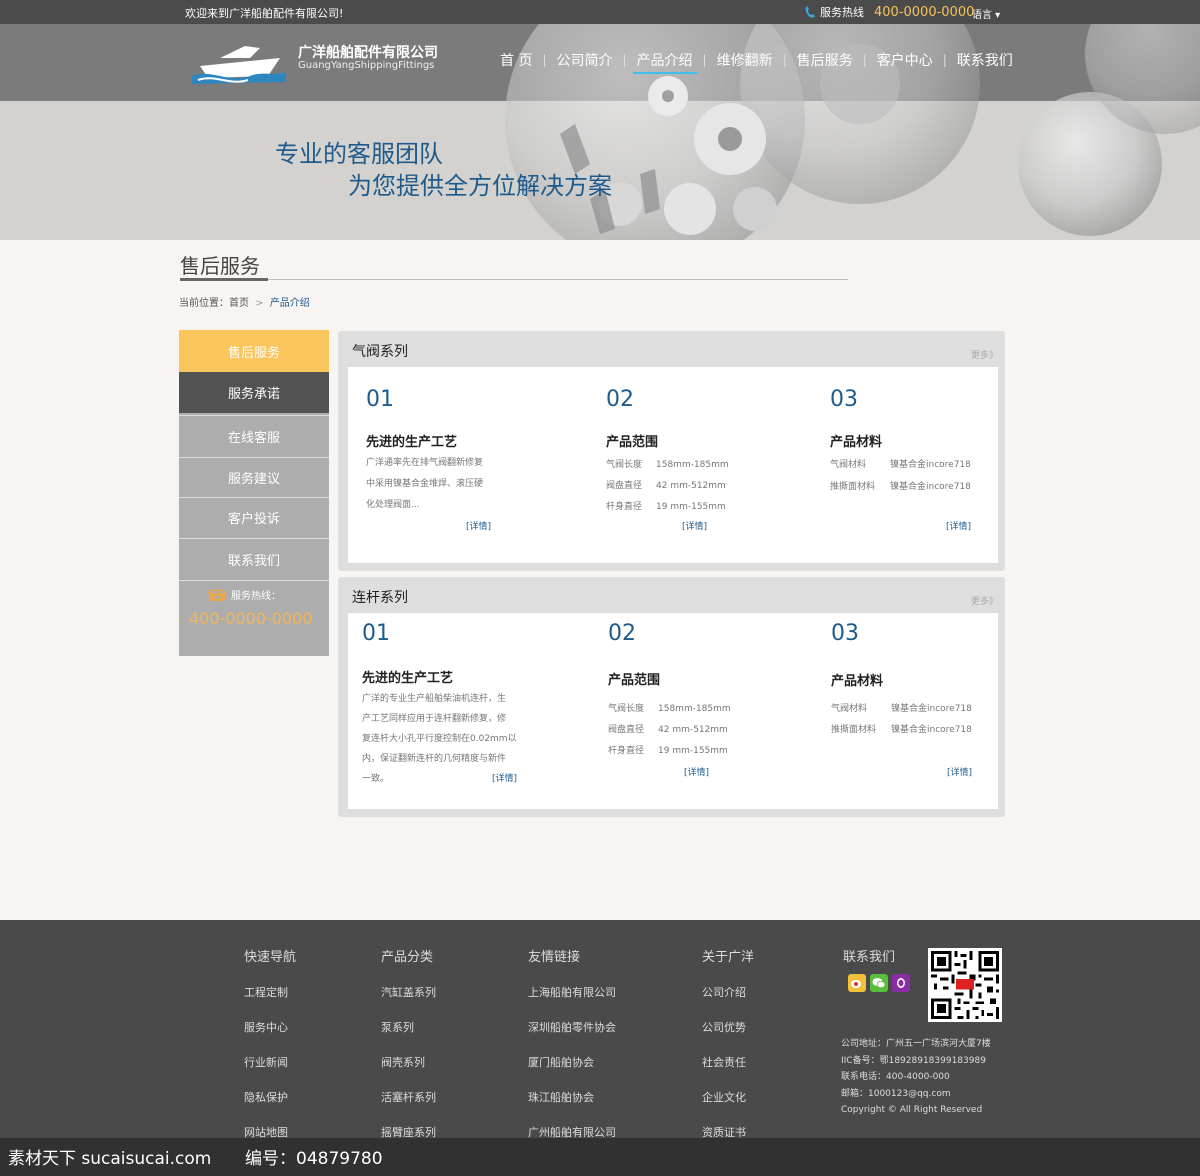 The image size is (1200, 1176). What do you see at coordinates (842, 12) in the screenshot?
I see `hotline-label: 服务热线` at bounding box center [842, 12].